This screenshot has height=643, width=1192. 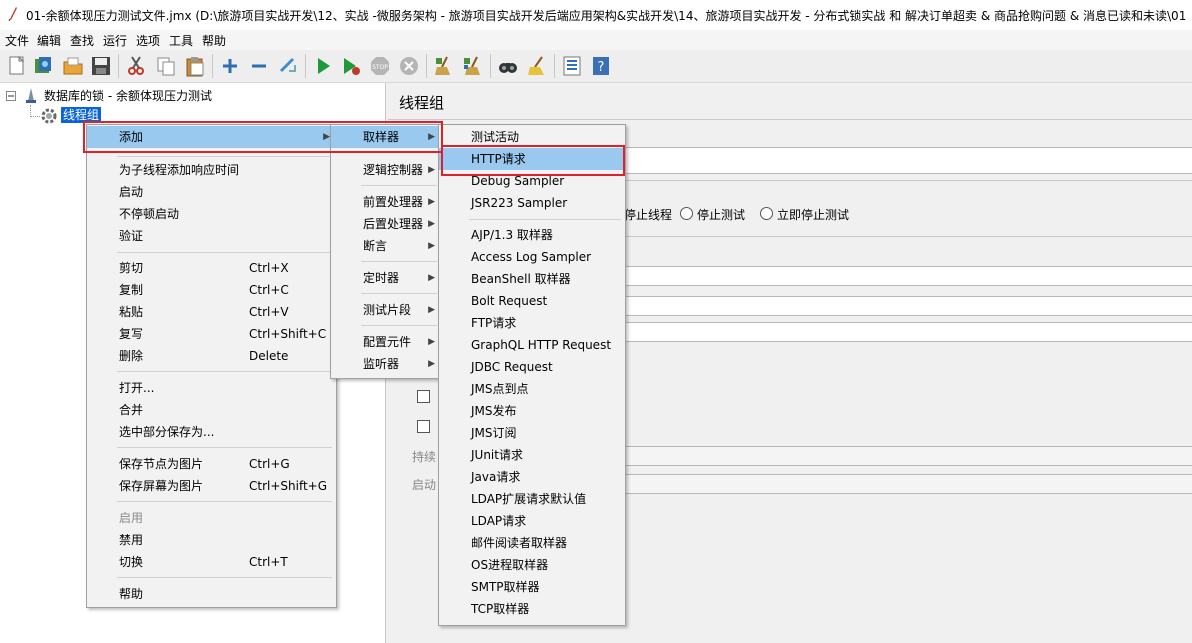 I want to click on sampler-item-bolt-request: Bolt Request, so click(x=532, y=301).